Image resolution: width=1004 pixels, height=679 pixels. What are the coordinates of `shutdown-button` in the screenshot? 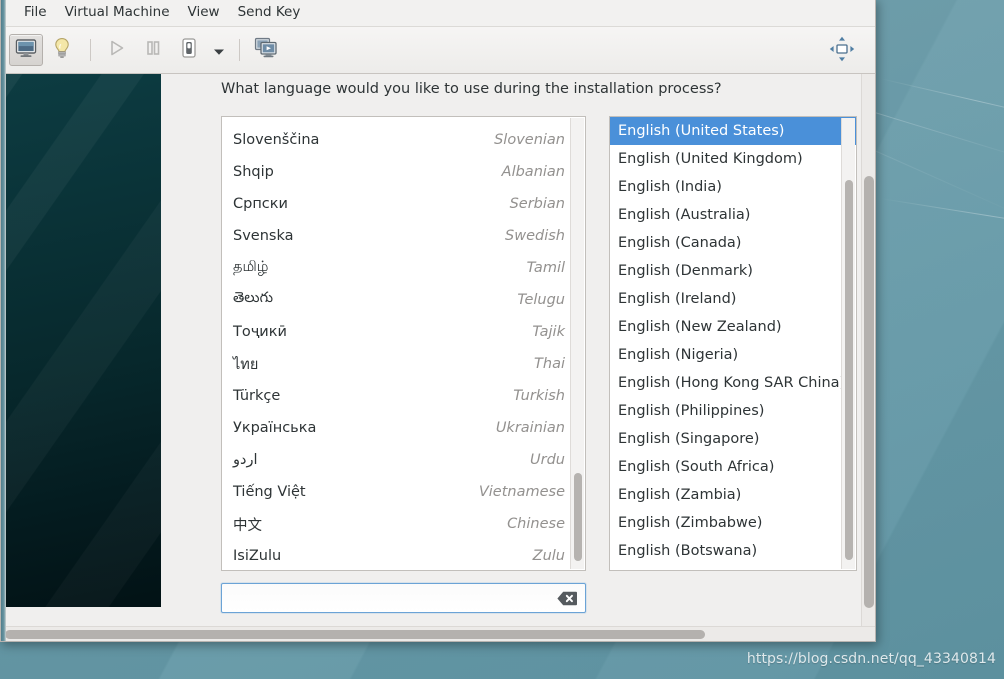 It's located at (189, 50).